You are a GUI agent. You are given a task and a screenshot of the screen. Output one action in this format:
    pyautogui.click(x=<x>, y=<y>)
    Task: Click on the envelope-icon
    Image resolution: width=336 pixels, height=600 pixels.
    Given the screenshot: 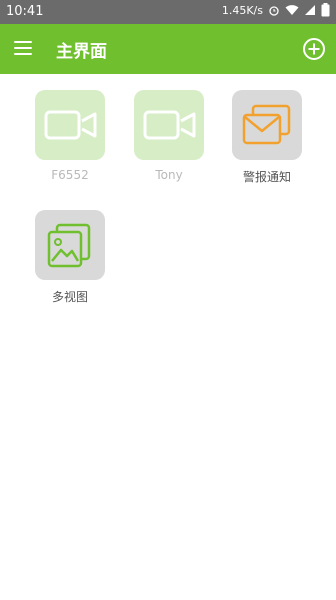 What is the action you would take?
    pyautogui.click(x=266, y=124)
    